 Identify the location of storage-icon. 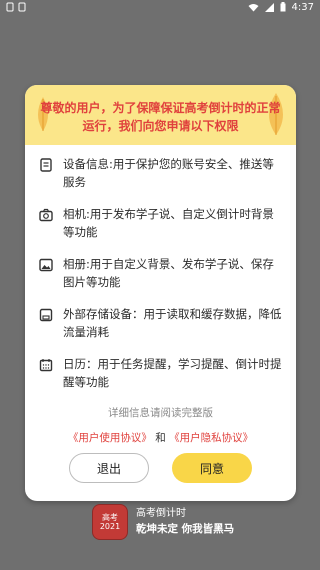
(46, 315).